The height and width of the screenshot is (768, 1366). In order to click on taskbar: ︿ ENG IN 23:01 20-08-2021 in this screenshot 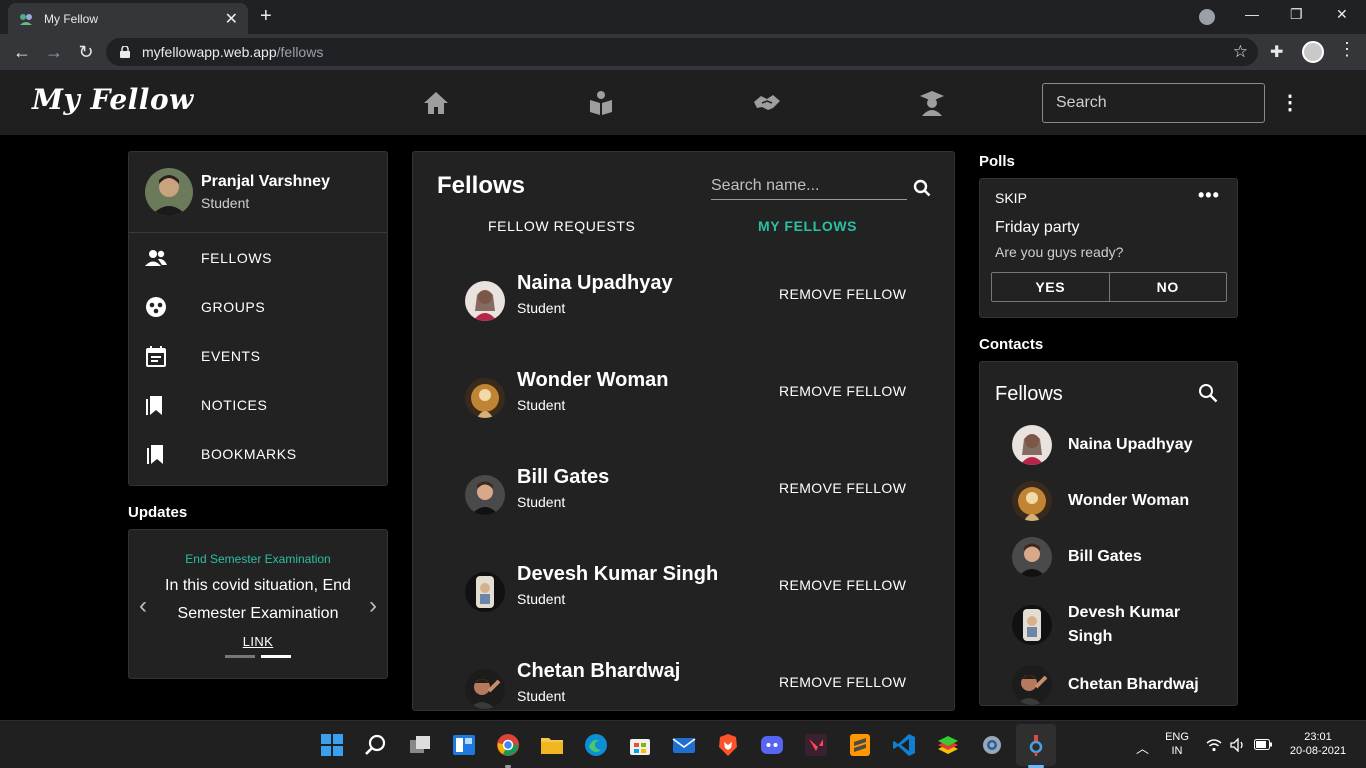, I will do `click(683, 744)`.